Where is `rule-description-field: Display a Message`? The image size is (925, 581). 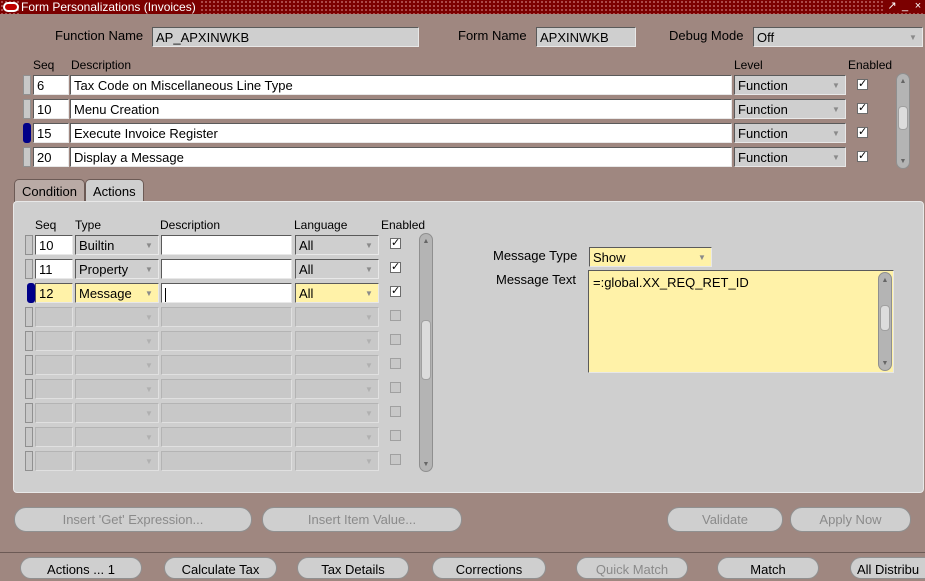
rule-description-field: Display a Message is located at coordinates (401, 157).